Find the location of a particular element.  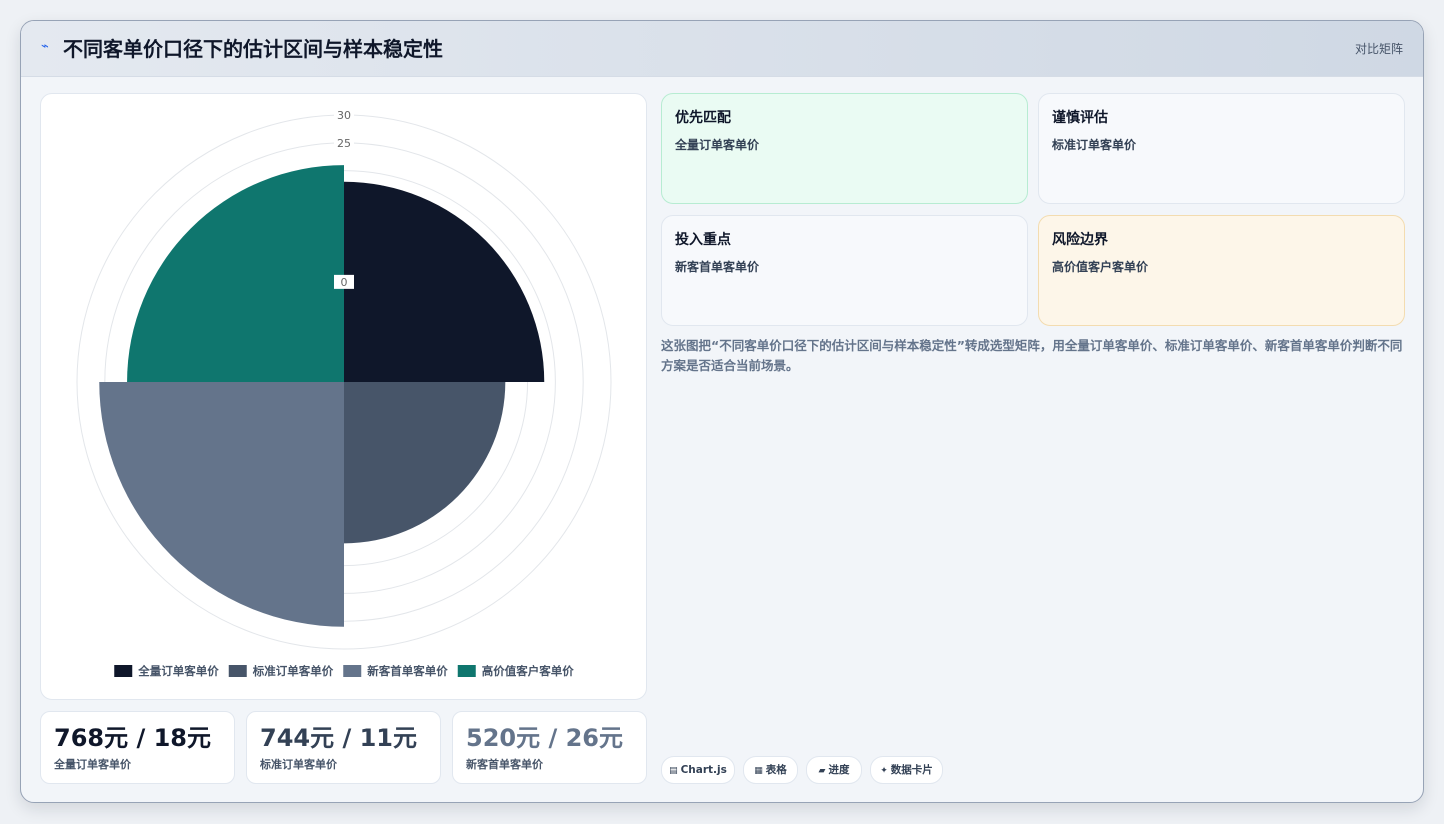

legend-label: 标准订单客单价 is located at coordinates (293, 671).